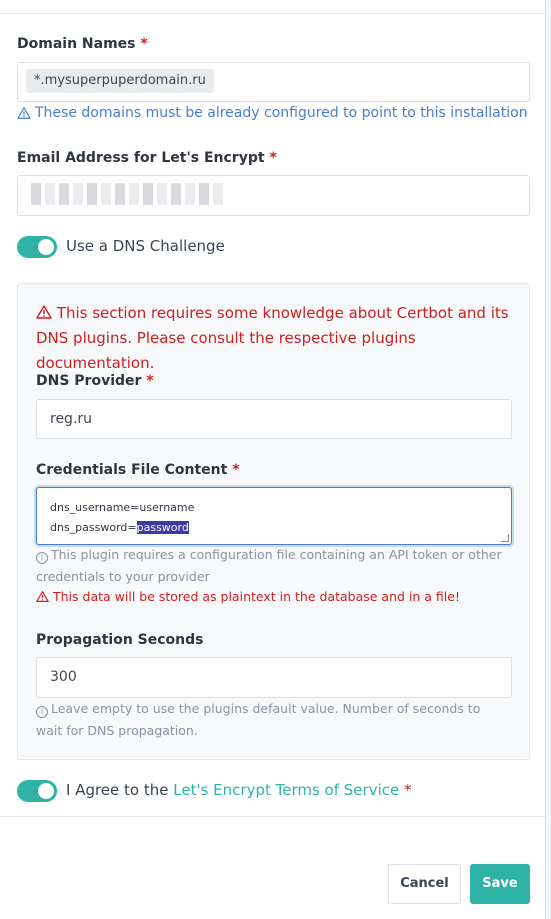 The height and width of the screenshot is (919, 551). I want to click on propagation-label: Propagation Seconds, so click(120, 640).